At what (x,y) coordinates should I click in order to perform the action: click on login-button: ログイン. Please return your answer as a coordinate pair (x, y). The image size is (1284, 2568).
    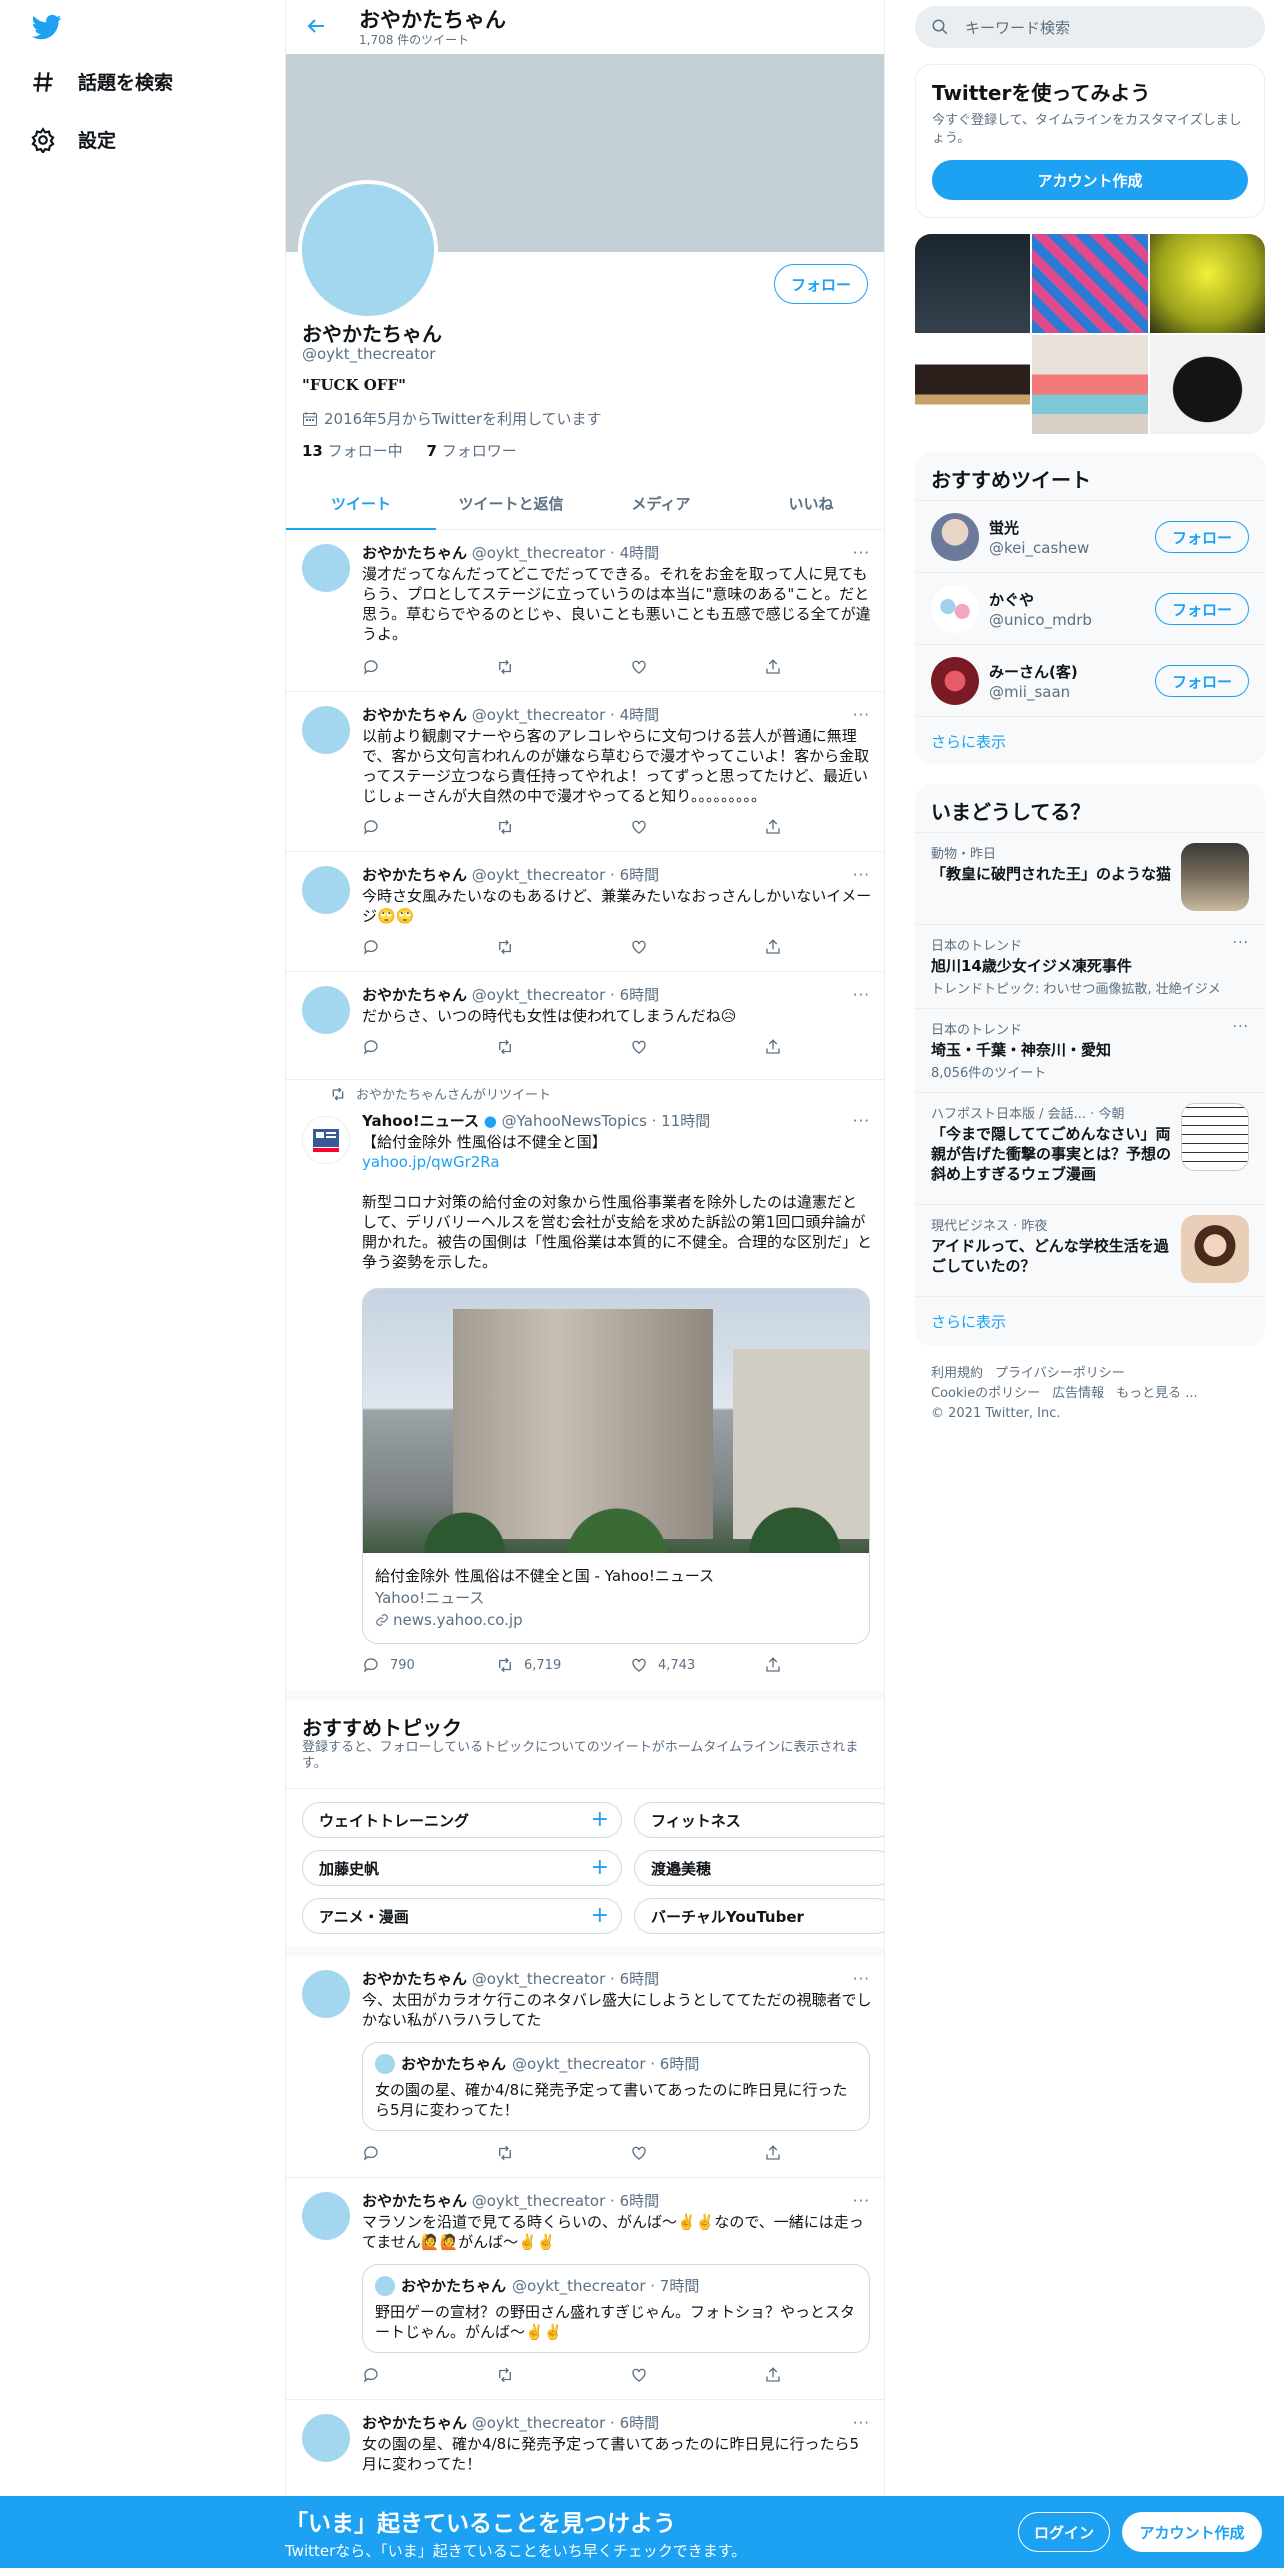
    Looking at the image, I should click on (1064, 2532).